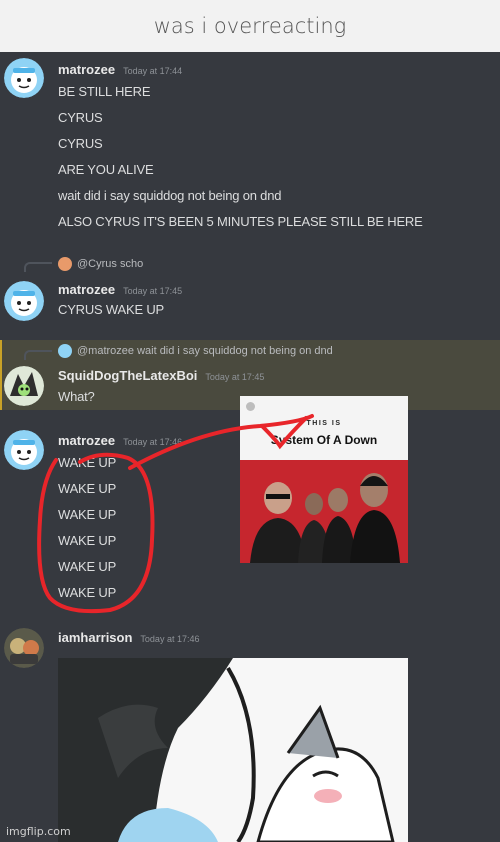 This screenshot has height=842, width=500. What do you see at coordinates (120, 440) in the screenshot?
I see `message-author: matrozee Today at 17:46` at bounding box center [120, 440].